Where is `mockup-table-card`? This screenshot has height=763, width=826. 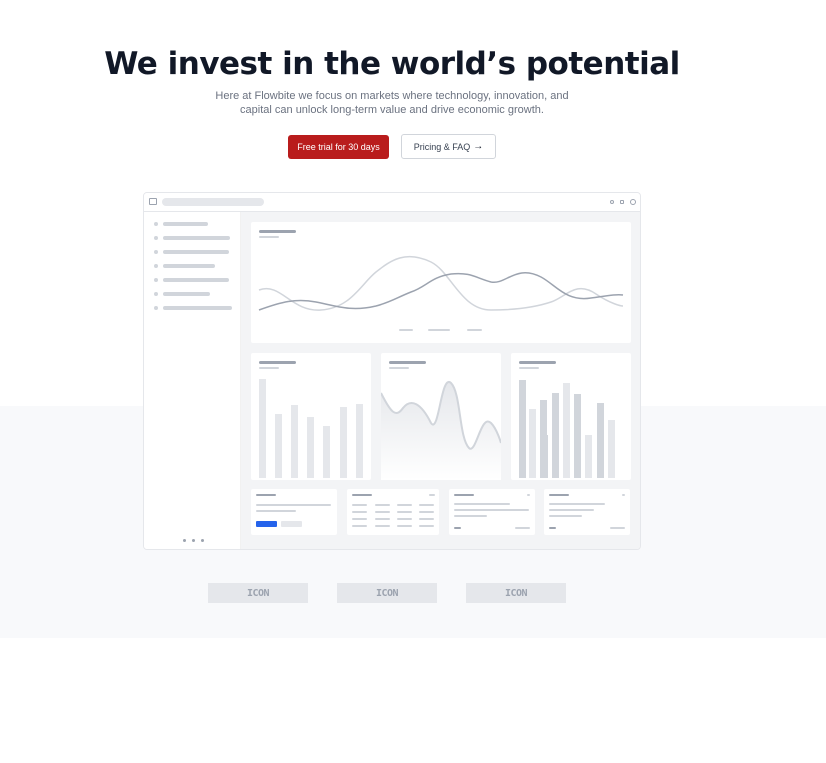 mockup-table-card is located at coordinates (393, 512).